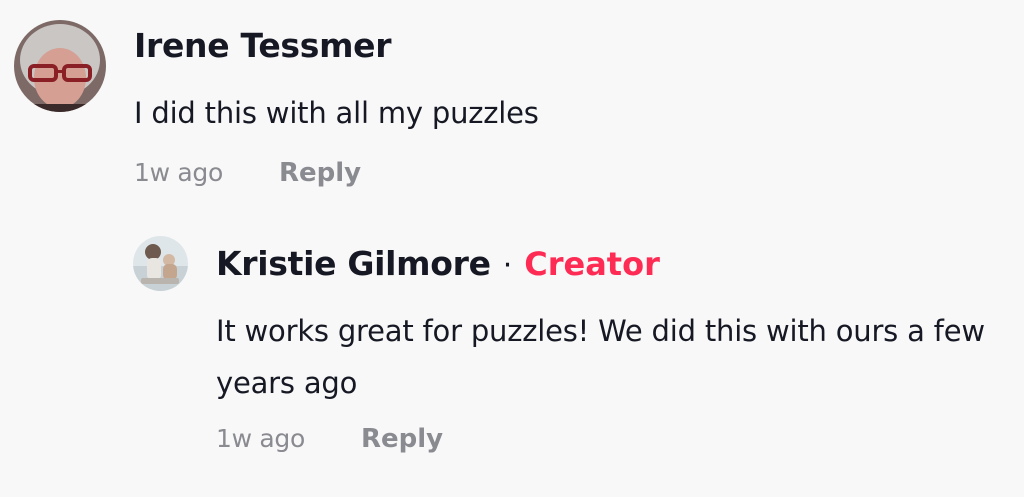 This screenshot has height=497, width=1024. Describe the element at coordinates (329, 439) in the screenshot. I see `reply-meta: 1w ago Reply` at that location.